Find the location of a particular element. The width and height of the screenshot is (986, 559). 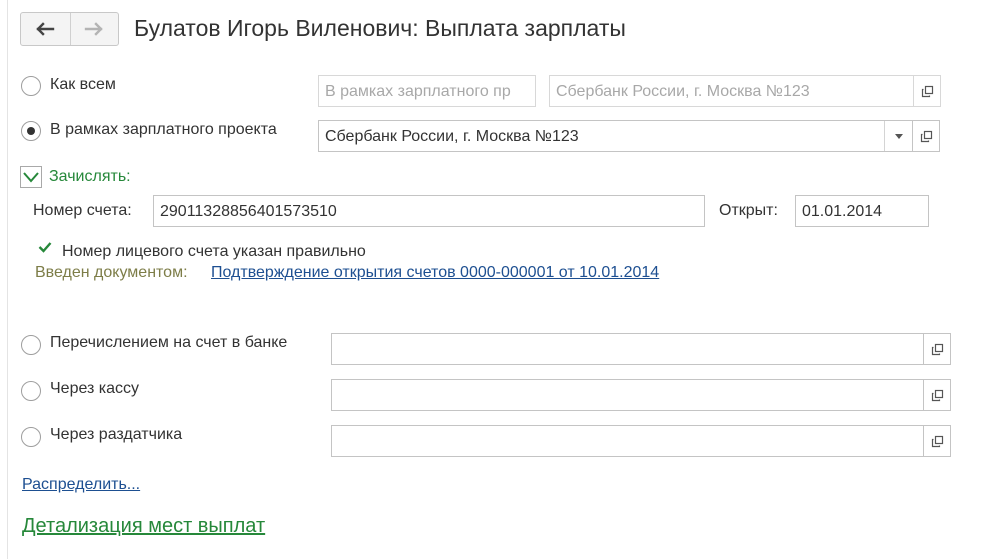

accrue-checkbox is located at coordinates (31, 177).